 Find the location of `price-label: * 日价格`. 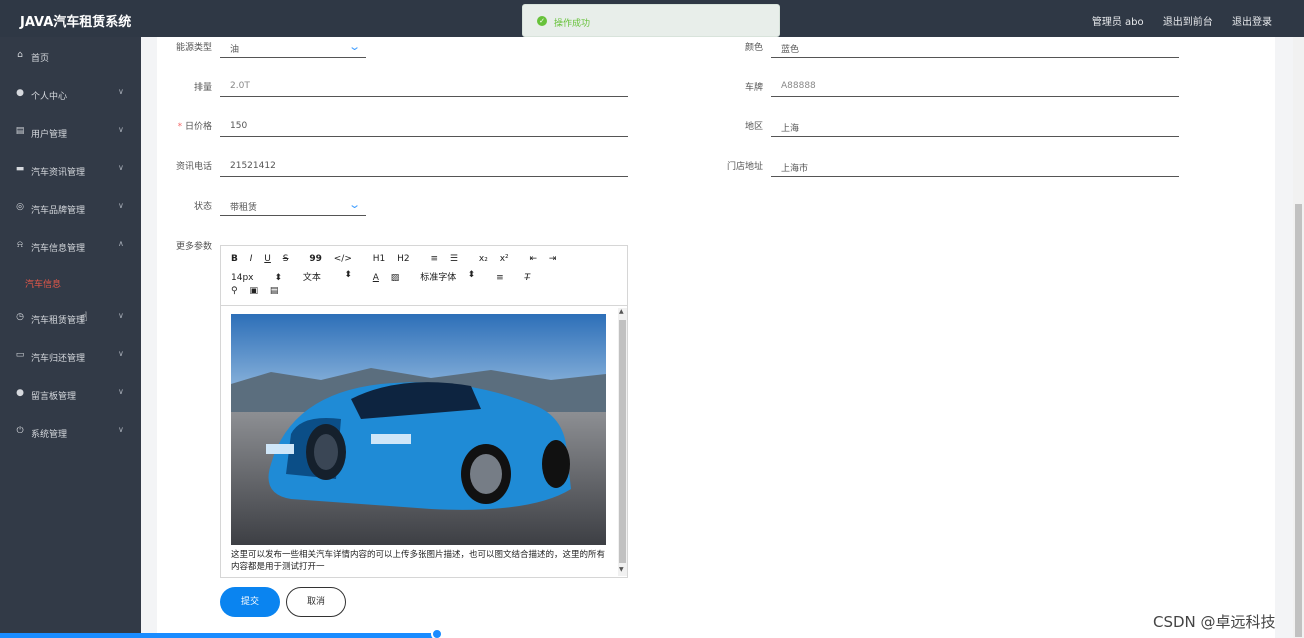

price-label: * 日价格 is located at coordinates (194, 127).